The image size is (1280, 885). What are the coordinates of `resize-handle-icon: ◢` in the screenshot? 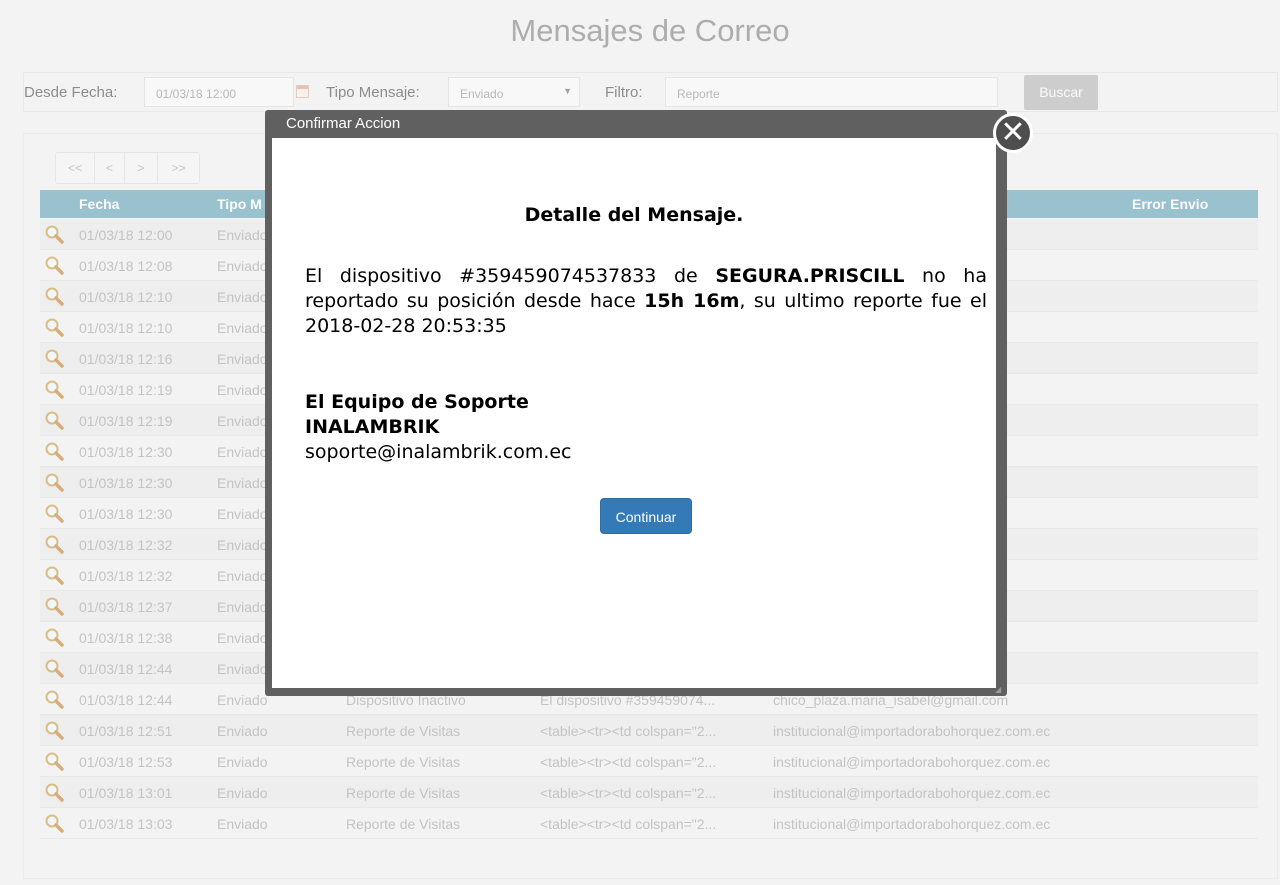 It's located at (998, 689).